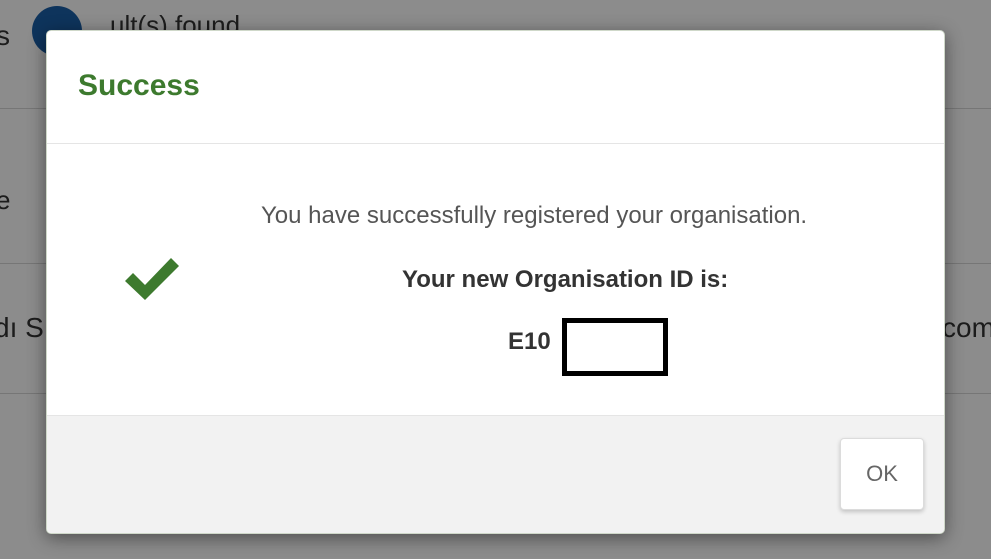 The image size is (991, 559). I want to click on organisation-id-label: Your new Organisation ID is:, so click(565, 279).